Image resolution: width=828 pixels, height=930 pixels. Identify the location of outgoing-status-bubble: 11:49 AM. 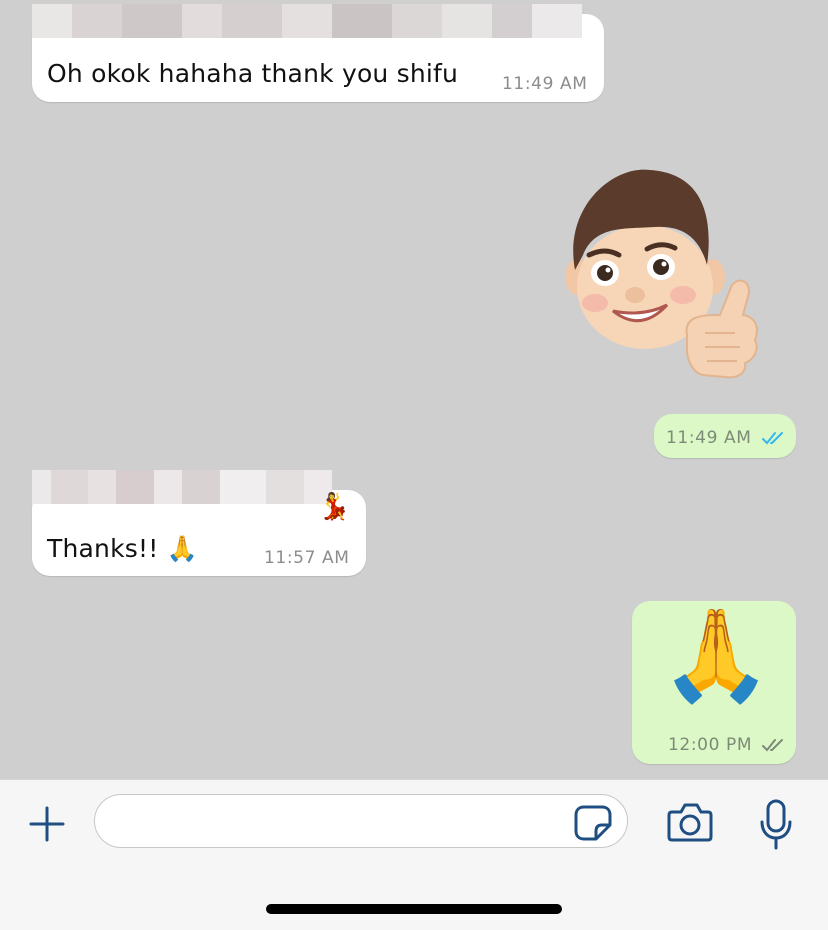
(725, 436).